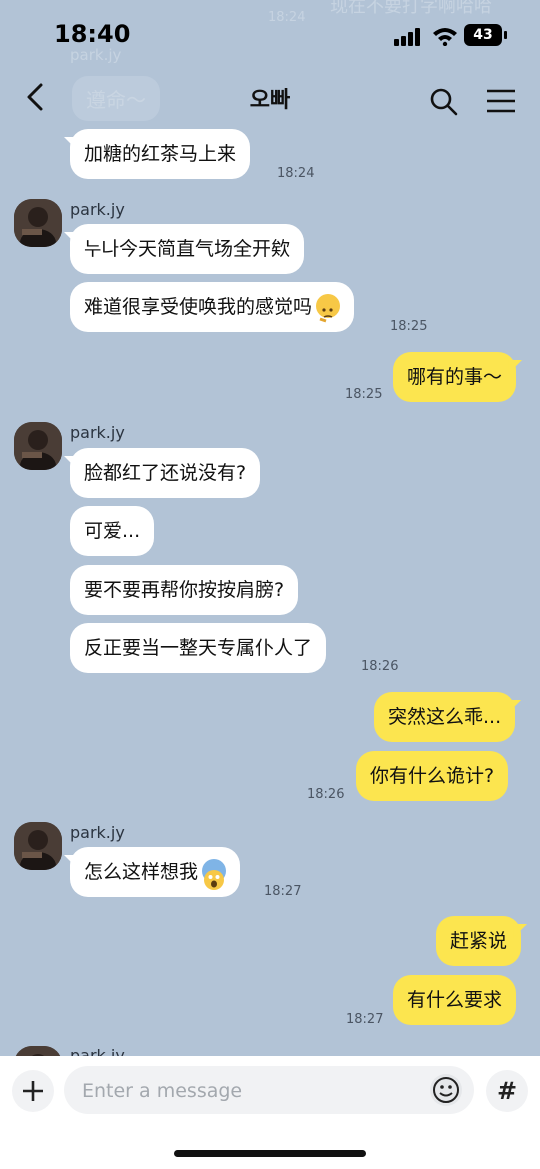 The height and width of the screenshot is (1169, 540). I want to click on message-bubble: 哪有的事～, so click(455, 377).